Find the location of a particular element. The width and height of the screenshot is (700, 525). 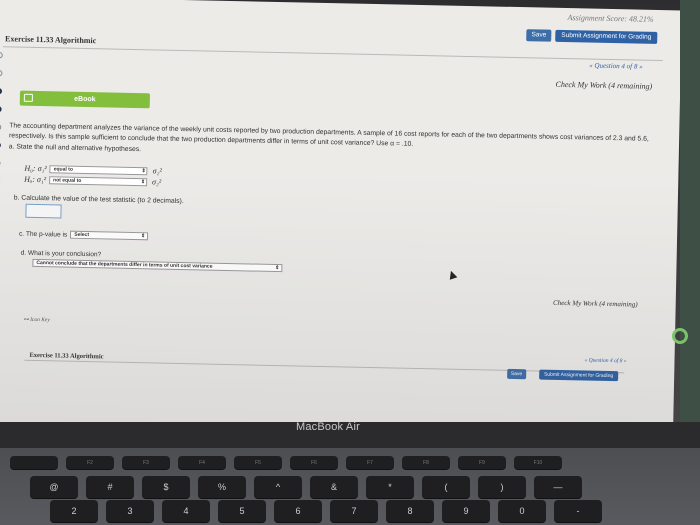

brand-label: MacBook Air is located at coordinates (328, 427).